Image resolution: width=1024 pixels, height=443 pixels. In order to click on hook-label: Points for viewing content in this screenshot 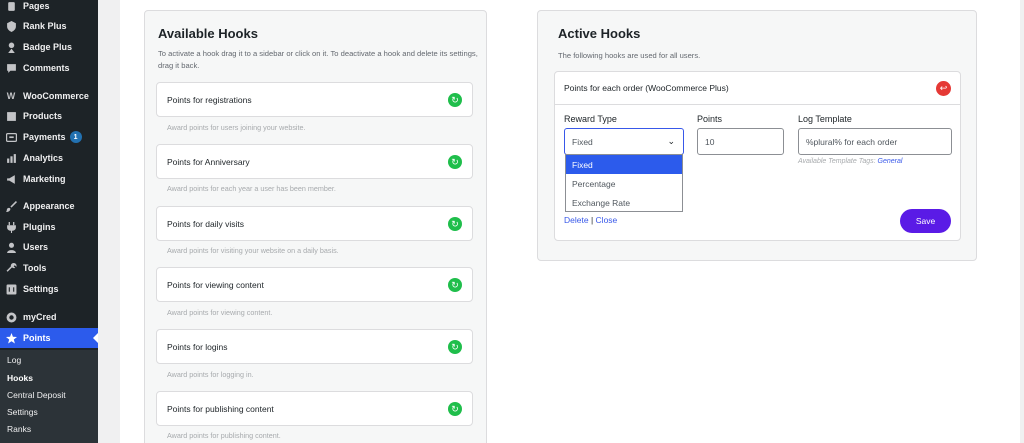, I will do `click(215, 284)`.